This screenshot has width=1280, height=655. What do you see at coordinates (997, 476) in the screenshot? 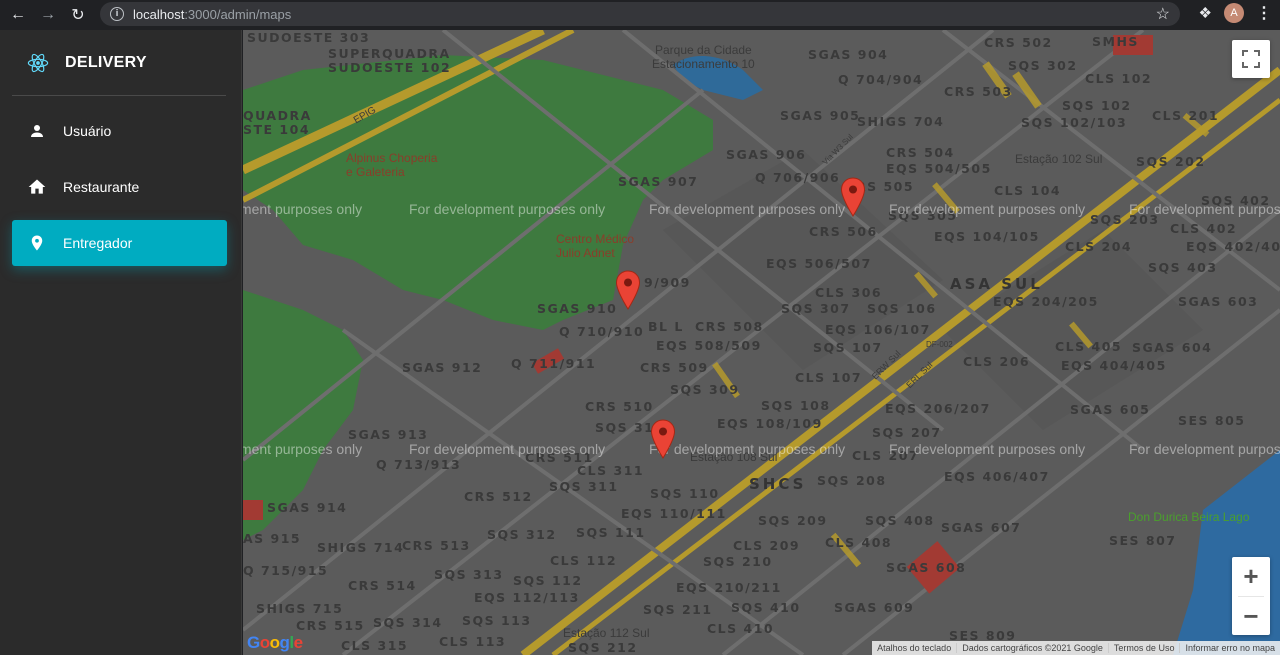
I see `area-label: EQS 406/407` at bounding box center [997, 476].